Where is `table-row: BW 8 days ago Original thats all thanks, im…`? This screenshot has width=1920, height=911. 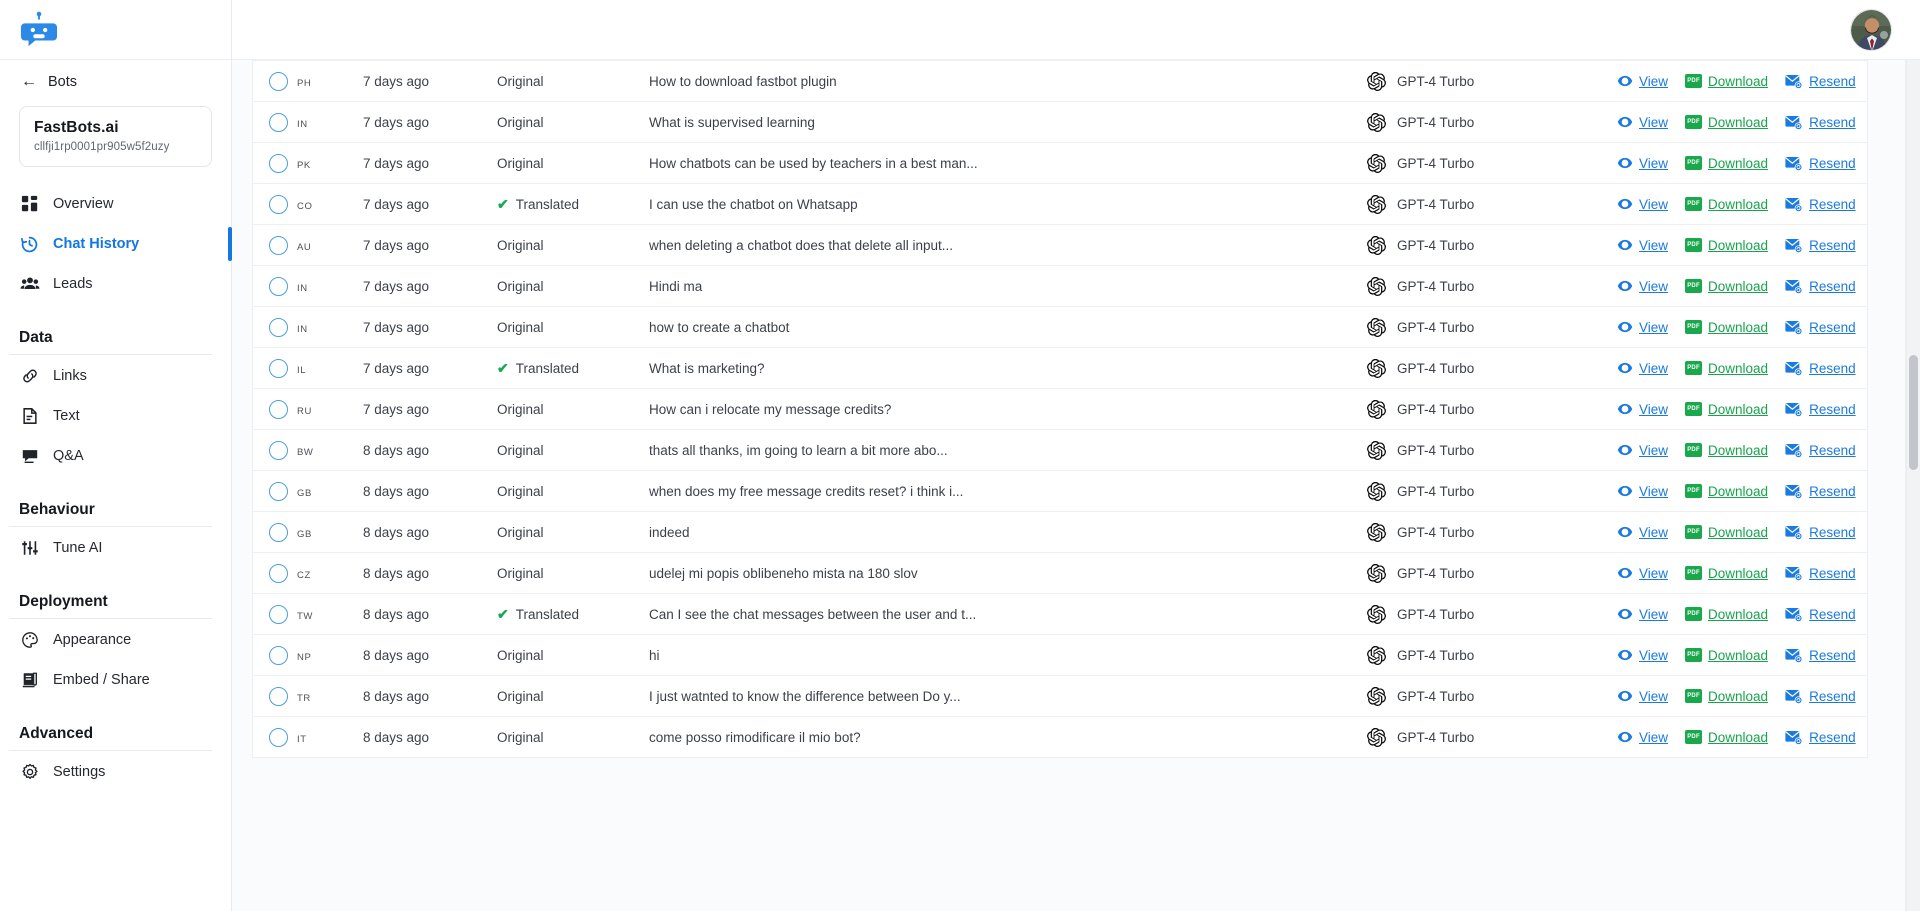
table-row: BW 8 days ago Original thats all thanks, im… is located at coordinates (1060, 450).